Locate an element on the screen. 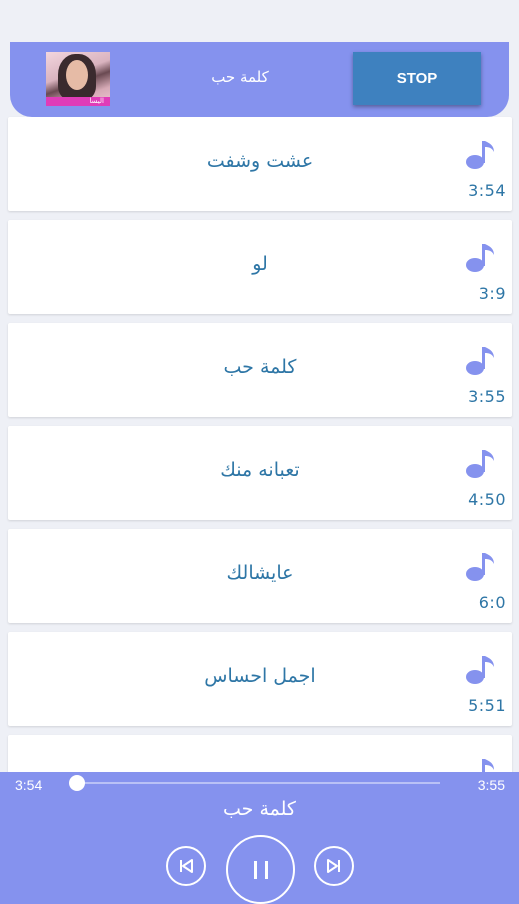 Image resolution: width=519 pixels, height=904 pixels. song-title: كلمة حب is located at coordinates (260, 367).